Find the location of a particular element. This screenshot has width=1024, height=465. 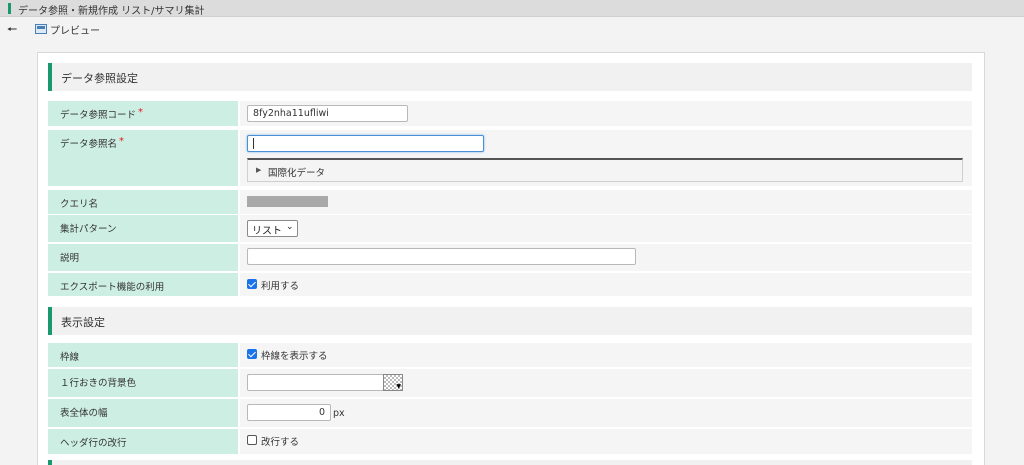

triangle-down-icon: ▼ is located at coordinates (398, 386).